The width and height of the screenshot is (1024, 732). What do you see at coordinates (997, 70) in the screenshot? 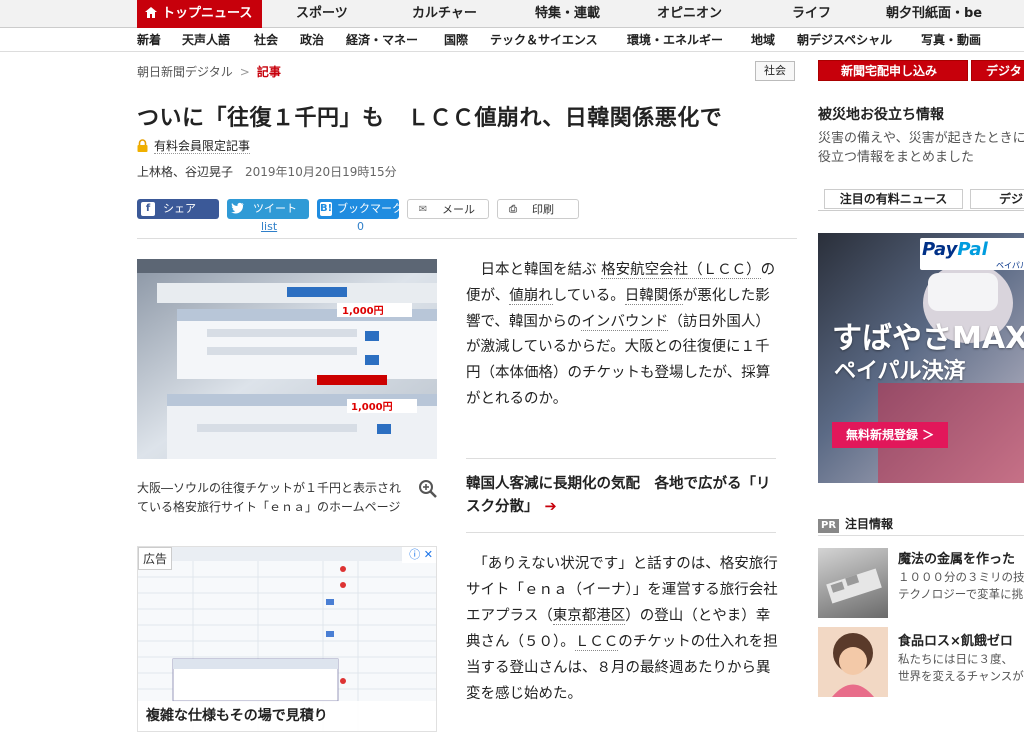
I see `digital-signup-button: デジタ` at bounding box center [997, 70].